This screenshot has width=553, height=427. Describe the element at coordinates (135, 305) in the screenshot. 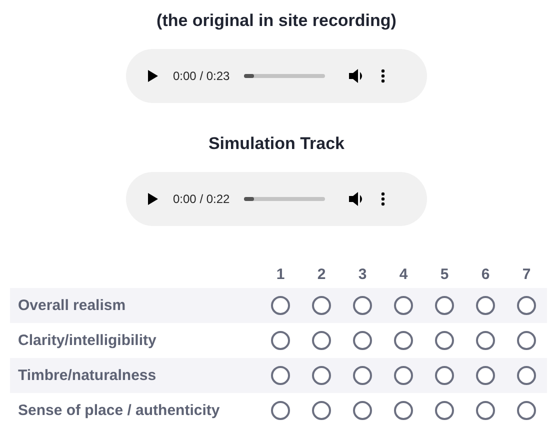

I see `row-label: Overall realism` at that location.